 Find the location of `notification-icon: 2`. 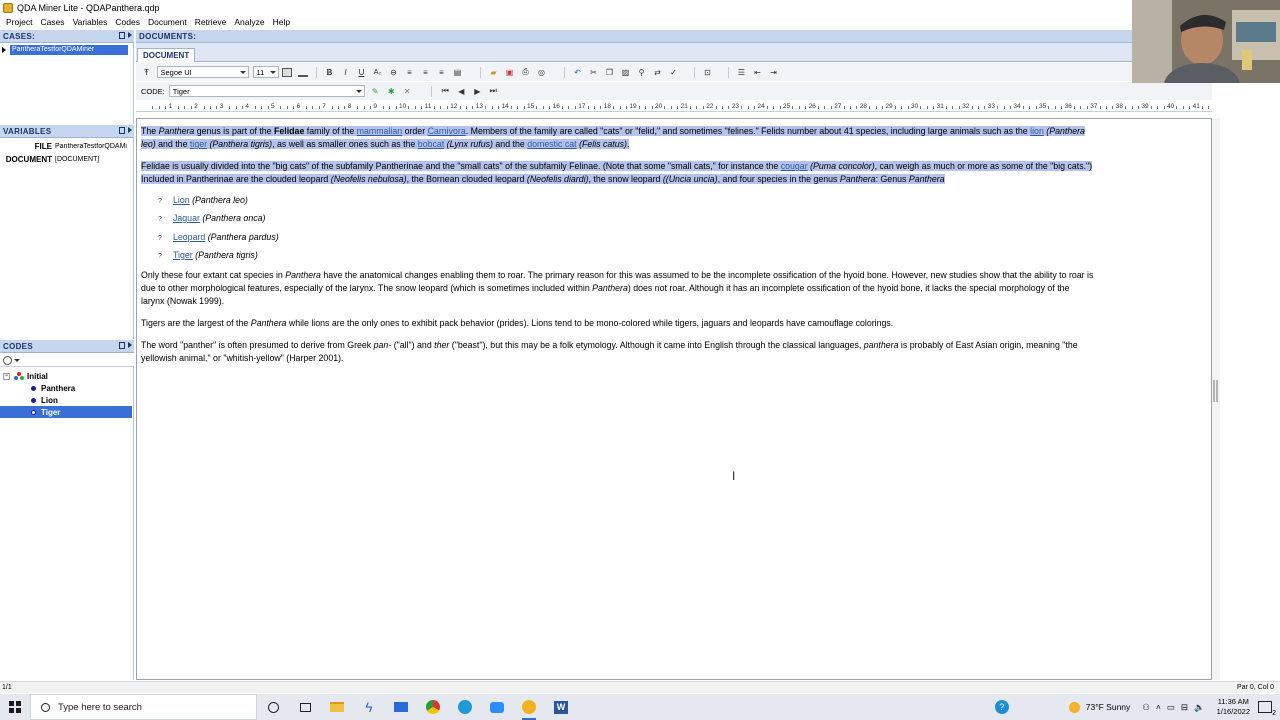

notification-icon: 2 is located at coordinates (1267, 709).